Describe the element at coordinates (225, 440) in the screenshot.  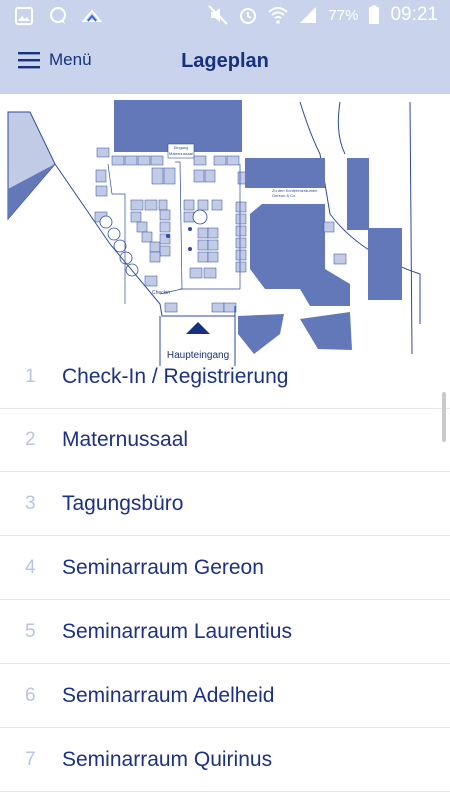
I see `list-item-2: 2 Maternussaal` at that location.